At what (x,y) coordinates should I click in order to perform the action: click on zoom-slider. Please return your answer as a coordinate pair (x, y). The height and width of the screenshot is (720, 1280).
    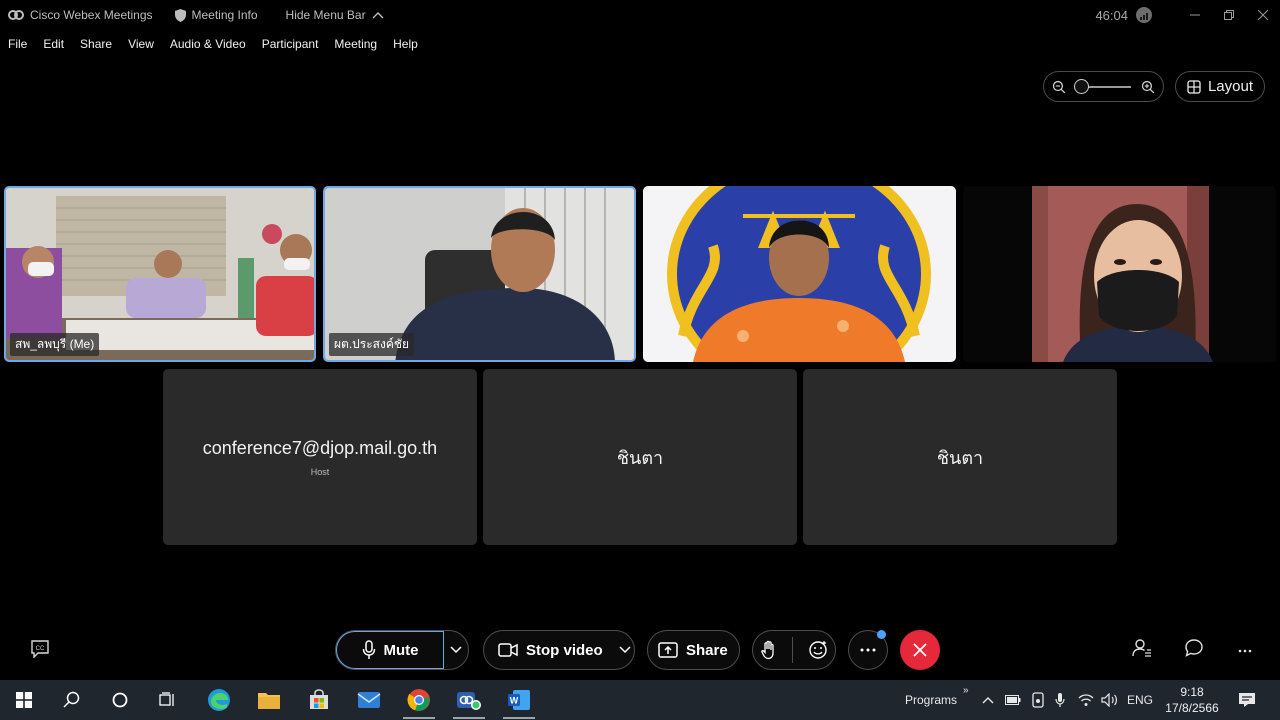
    Looking at the image, I should click on (1103, 86).